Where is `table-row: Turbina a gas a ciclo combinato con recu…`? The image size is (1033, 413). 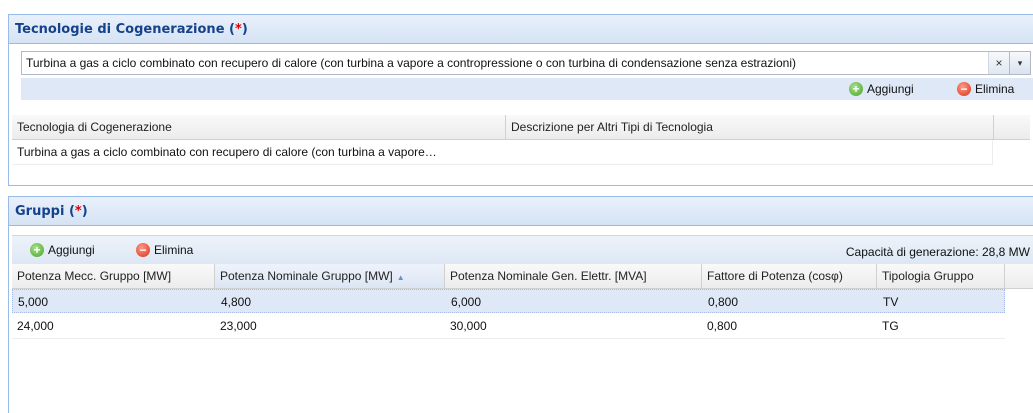 table-row: Turbina a gas a ciclo combinato con recu… is located at coordinates (502, 152).